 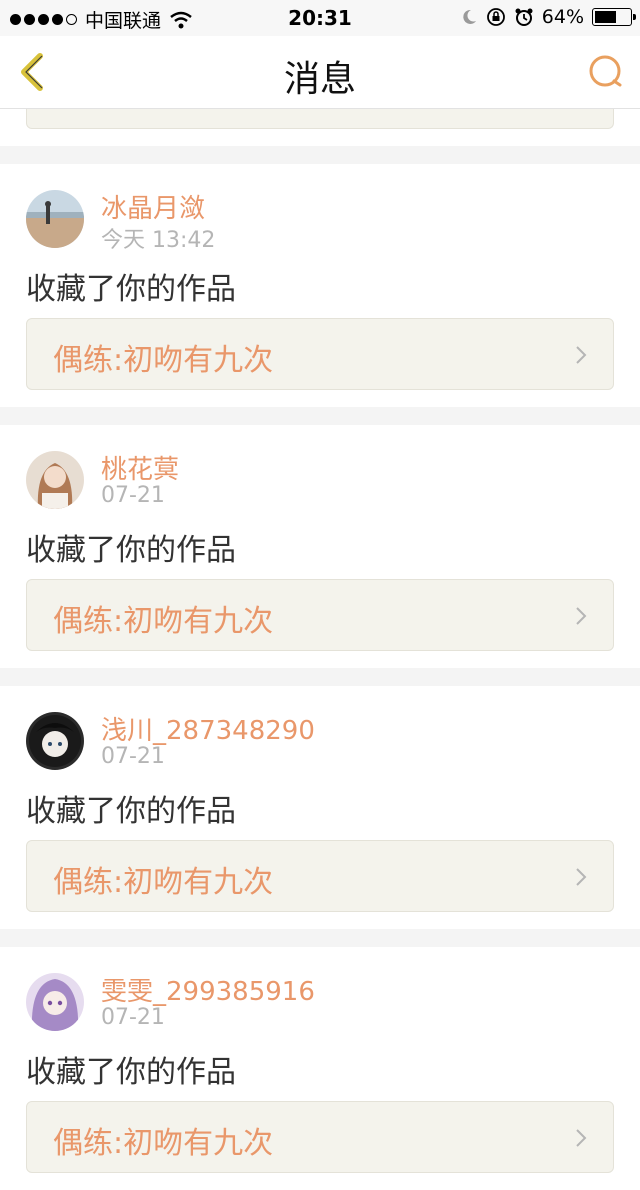 I want to click on username: 桃花蓂, so click(x=140, y=467).